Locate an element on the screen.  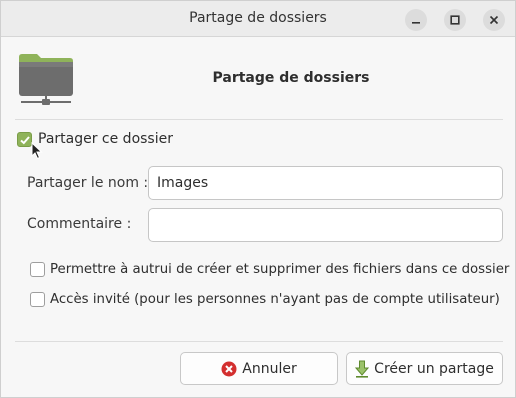
titlebar: Partage de dossiers is located at coordinates (258, 19).